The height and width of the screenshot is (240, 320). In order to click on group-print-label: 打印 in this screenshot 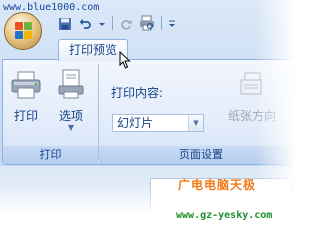, I will do `click(50, 155)`.